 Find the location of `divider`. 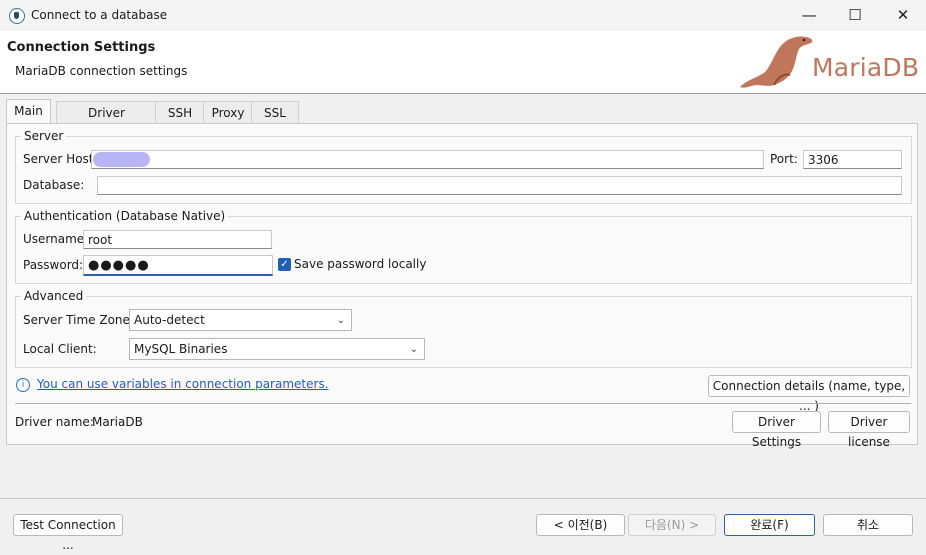

divider is located at coordinates (463, 403).